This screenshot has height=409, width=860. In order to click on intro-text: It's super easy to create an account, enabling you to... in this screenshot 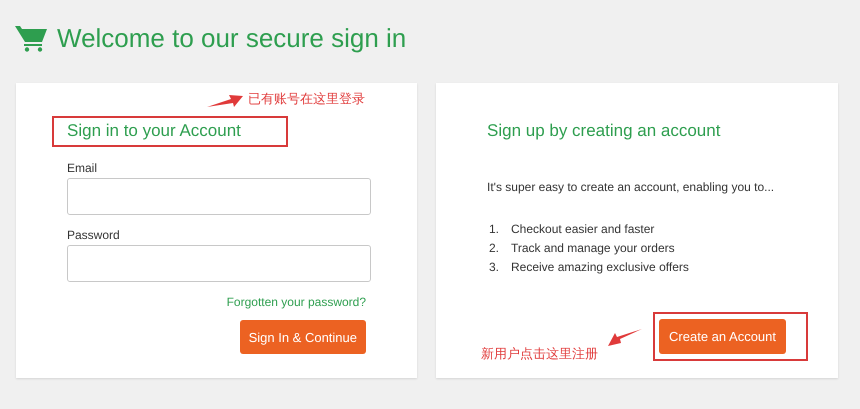, I will do `click(631, 187)`.